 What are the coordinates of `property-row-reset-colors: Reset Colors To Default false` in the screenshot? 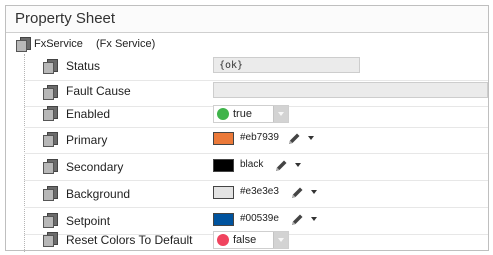 It's located at (256, 240).